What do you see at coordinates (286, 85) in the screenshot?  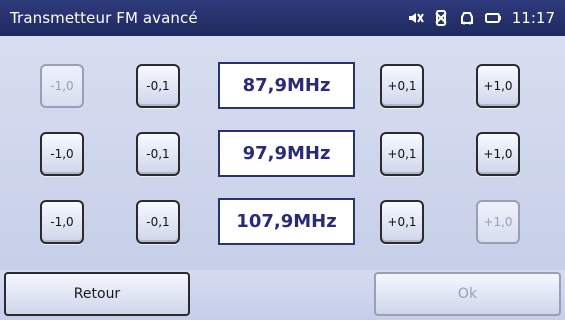 I see `frequency-display: 87,9MHz` at bounding box center [286, 85].